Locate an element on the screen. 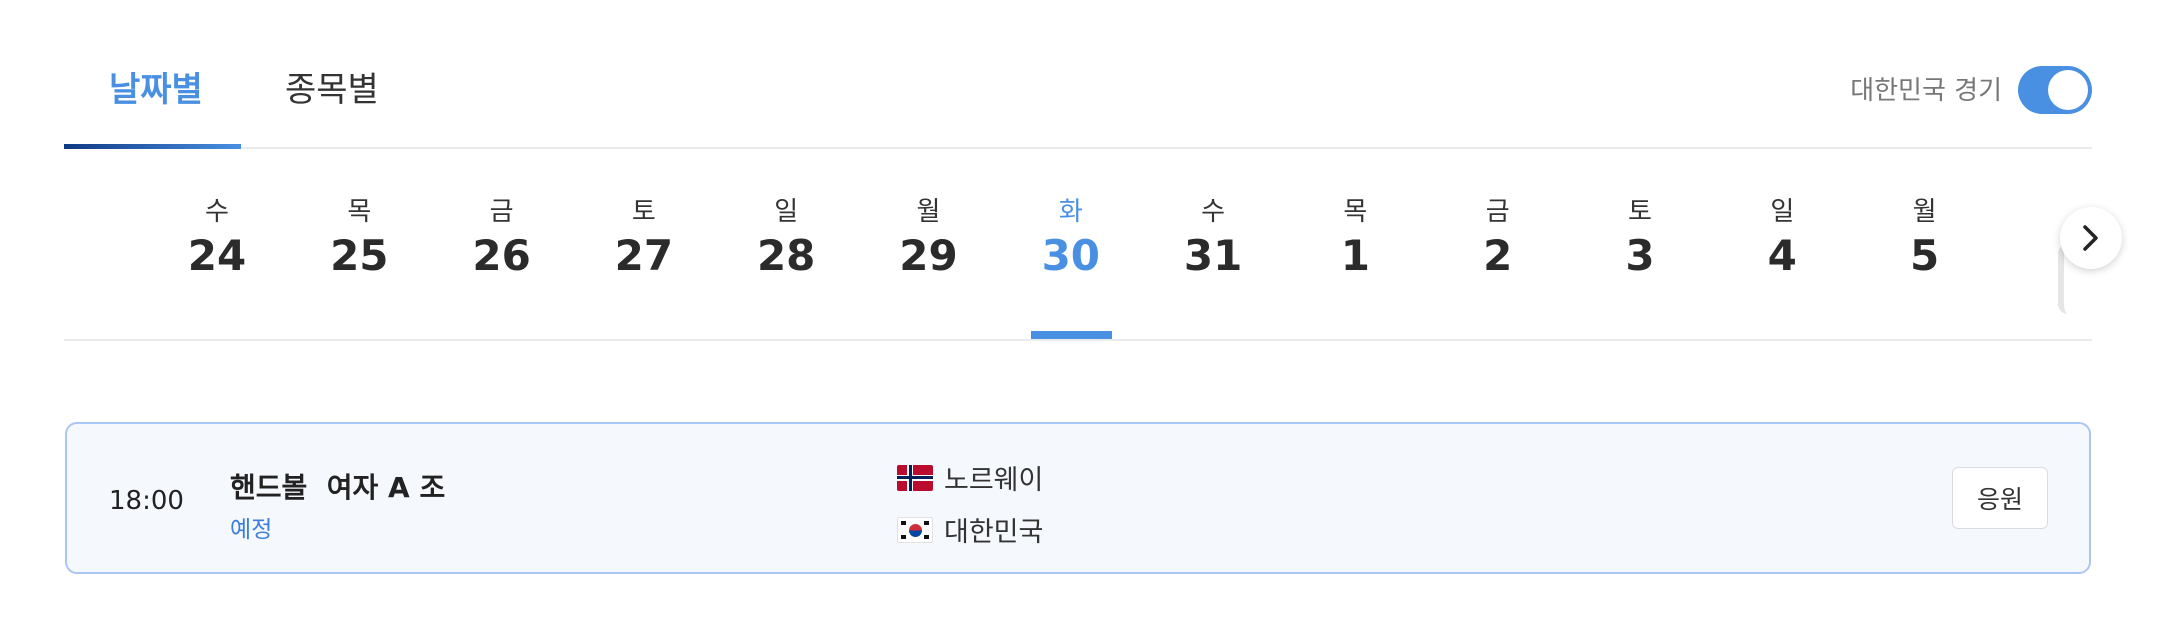  date-item: 토 27 is located at coordinates (644, 239).